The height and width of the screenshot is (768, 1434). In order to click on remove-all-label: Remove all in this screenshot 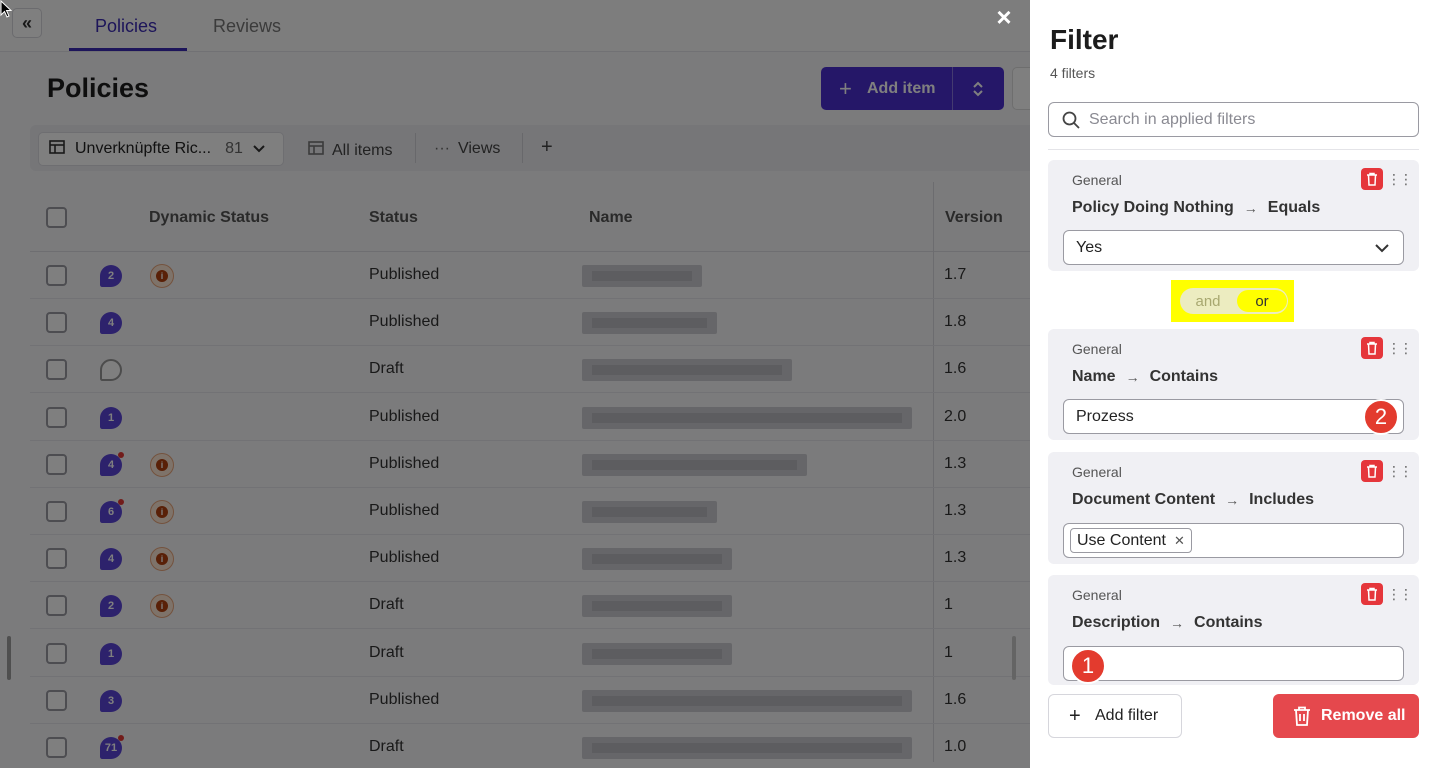, I will do `click(1363, 715)`.